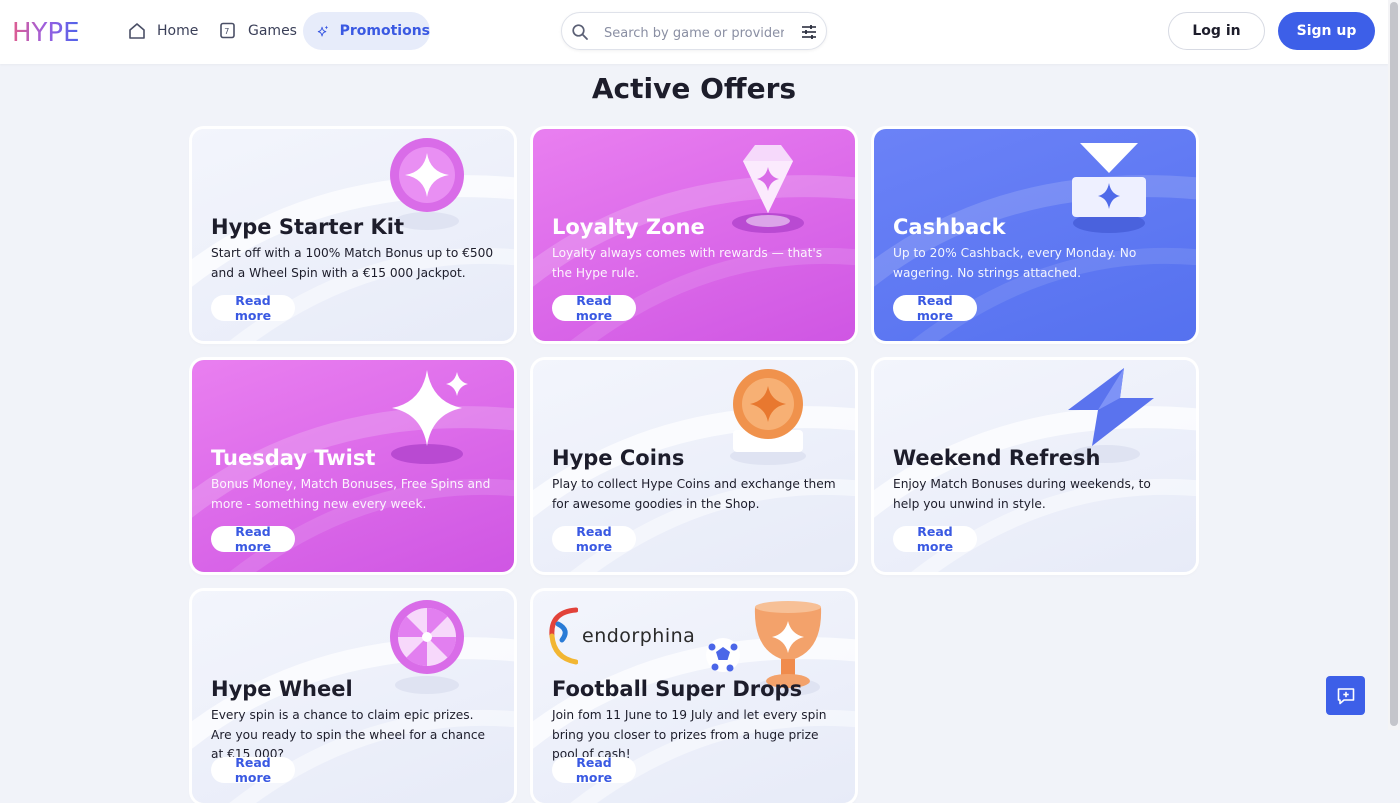  Describe the element at coordinates (997, 458) in the screenshot. I see `card-title: Weekend Refresh` at that location.